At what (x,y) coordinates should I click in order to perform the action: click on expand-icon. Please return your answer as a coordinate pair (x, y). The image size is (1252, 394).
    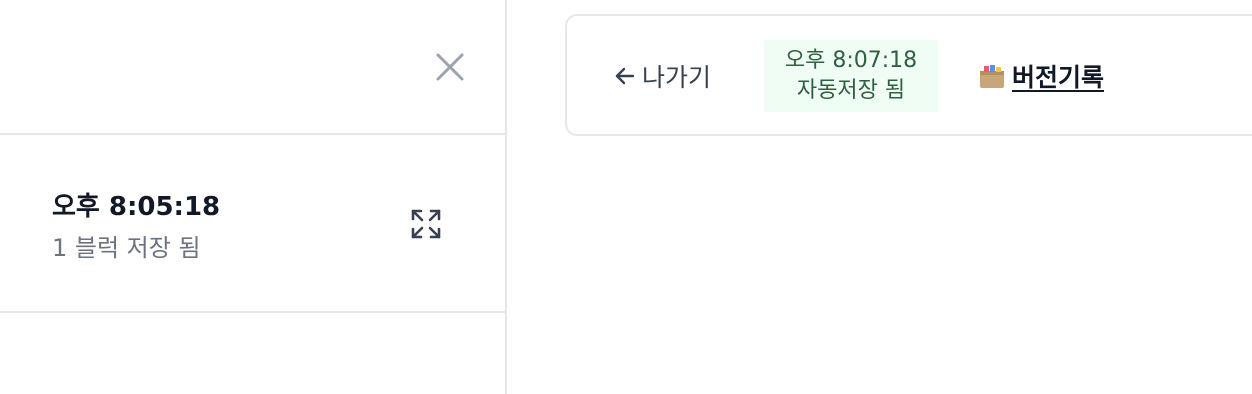
    Looking at the image, I should click on (426, 224).